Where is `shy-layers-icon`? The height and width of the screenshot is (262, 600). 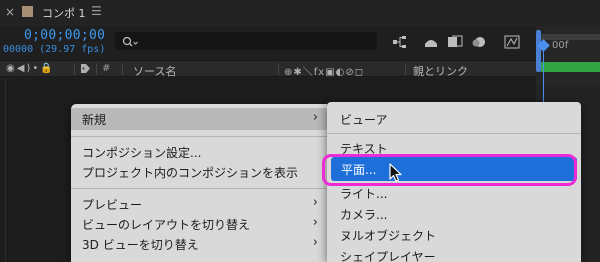 shy-layers-icon is located at coordinates (431, 41).